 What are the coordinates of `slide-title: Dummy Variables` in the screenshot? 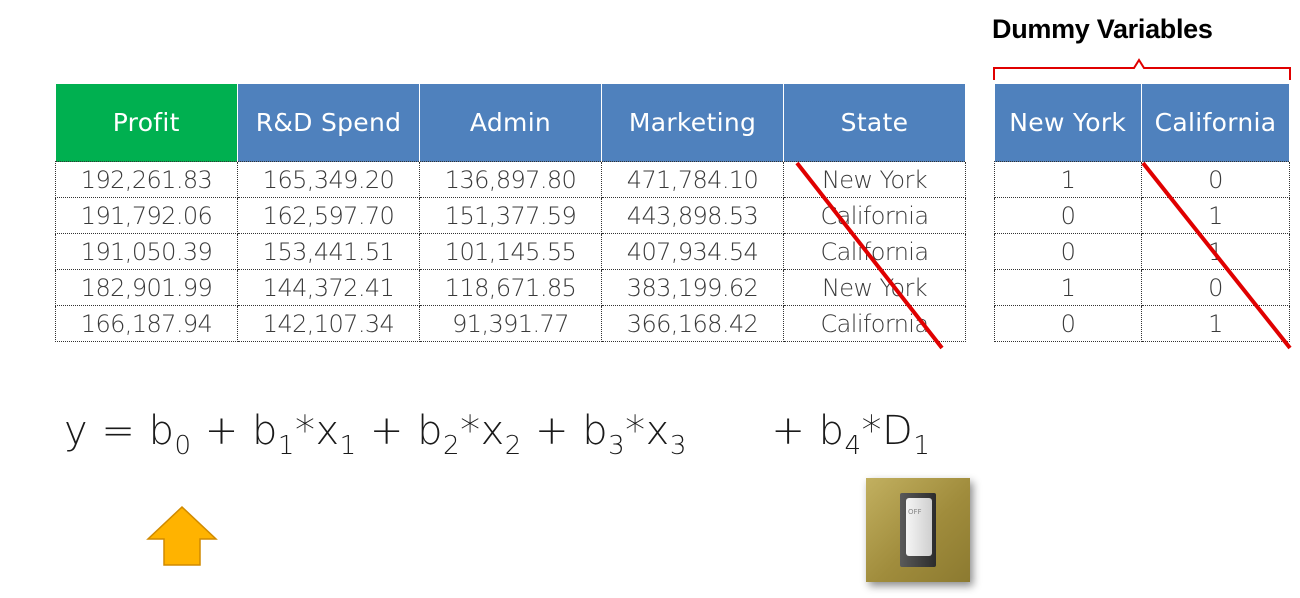 It's located at (1102, 29).